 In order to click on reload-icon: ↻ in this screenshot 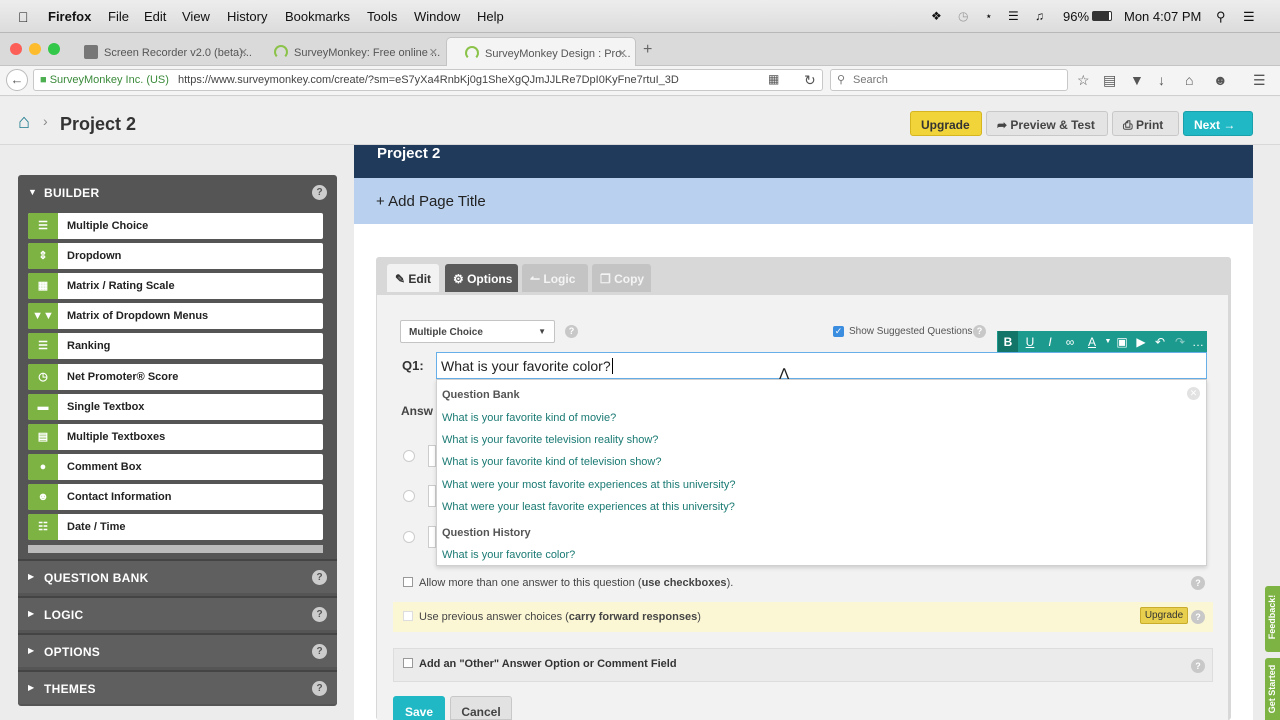, I will do `click(810, 80)`.